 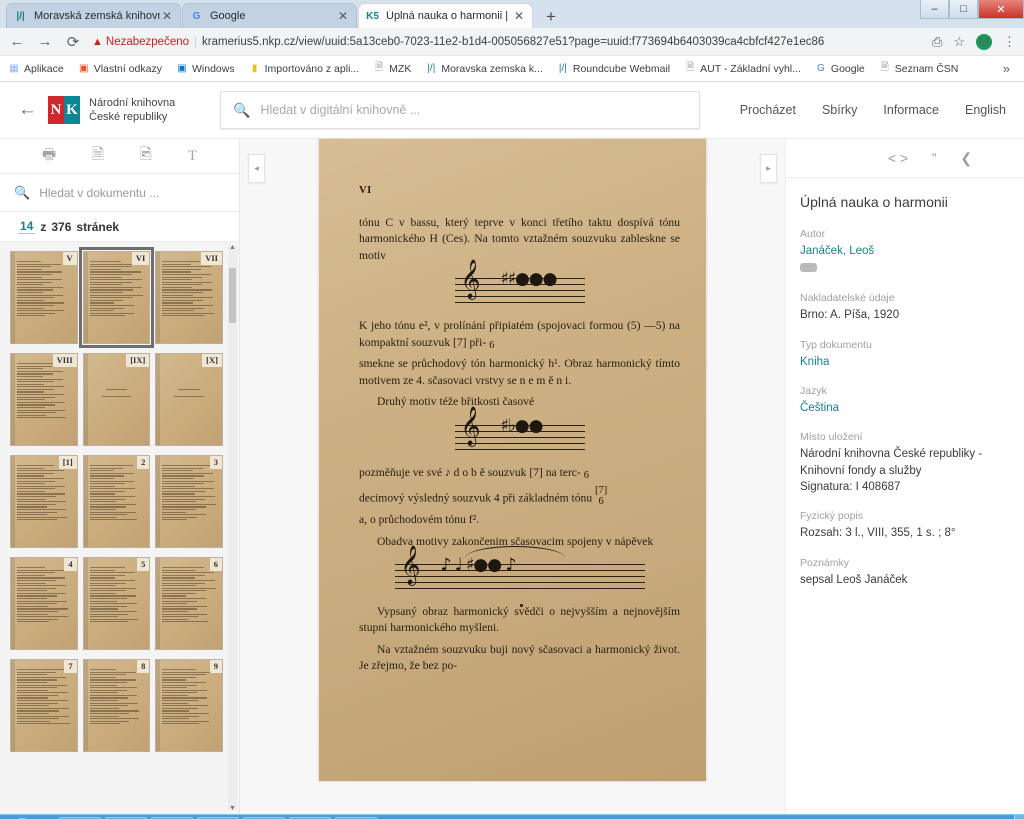 I want to click on avatar: M, so click(x=984, y=41).